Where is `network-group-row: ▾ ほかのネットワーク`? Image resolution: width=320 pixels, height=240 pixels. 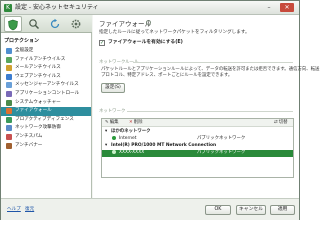
network-group-row: ▾ ほかのネットワーク is located at coordinates (128, 132).